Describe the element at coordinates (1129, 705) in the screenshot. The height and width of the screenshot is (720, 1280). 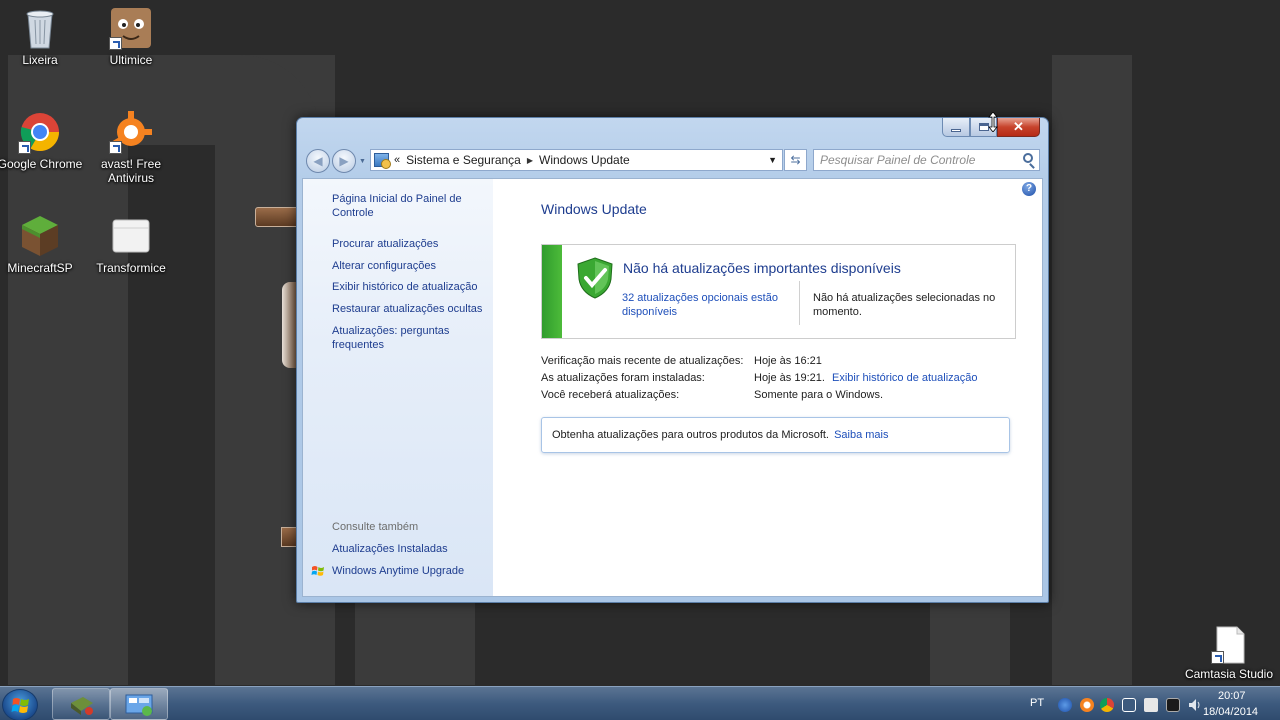
I see `window-tray-icon` at that location.